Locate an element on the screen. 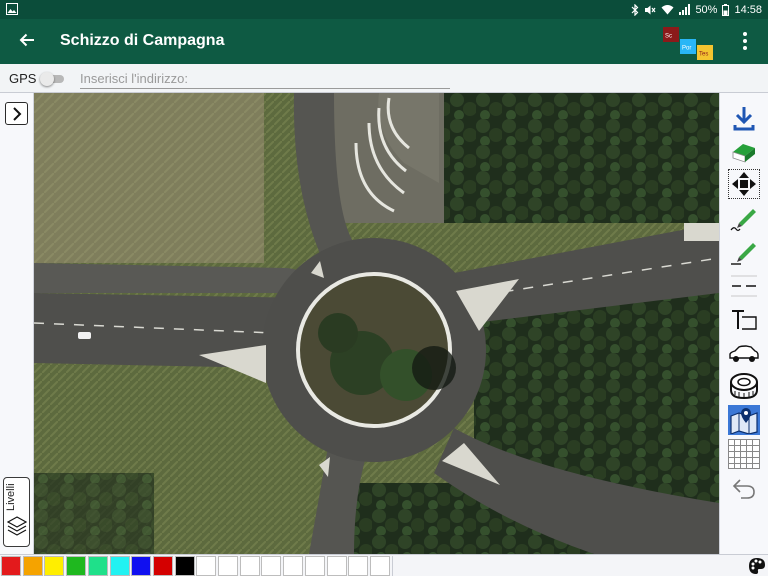 The height and width of the screenshot is (576, 768). measuring-tape-icon is located at coordinates (744, 386).